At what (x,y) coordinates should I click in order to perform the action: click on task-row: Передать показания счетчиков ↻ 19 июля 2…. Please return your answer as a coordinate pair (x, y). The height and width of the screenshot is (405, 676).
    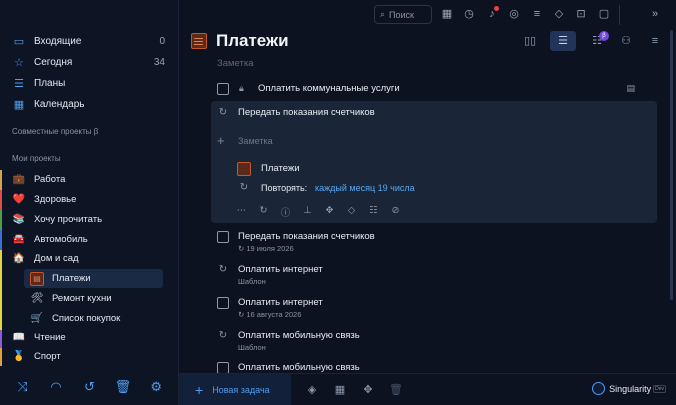
    Looking at the image, I should click on (436, 240).